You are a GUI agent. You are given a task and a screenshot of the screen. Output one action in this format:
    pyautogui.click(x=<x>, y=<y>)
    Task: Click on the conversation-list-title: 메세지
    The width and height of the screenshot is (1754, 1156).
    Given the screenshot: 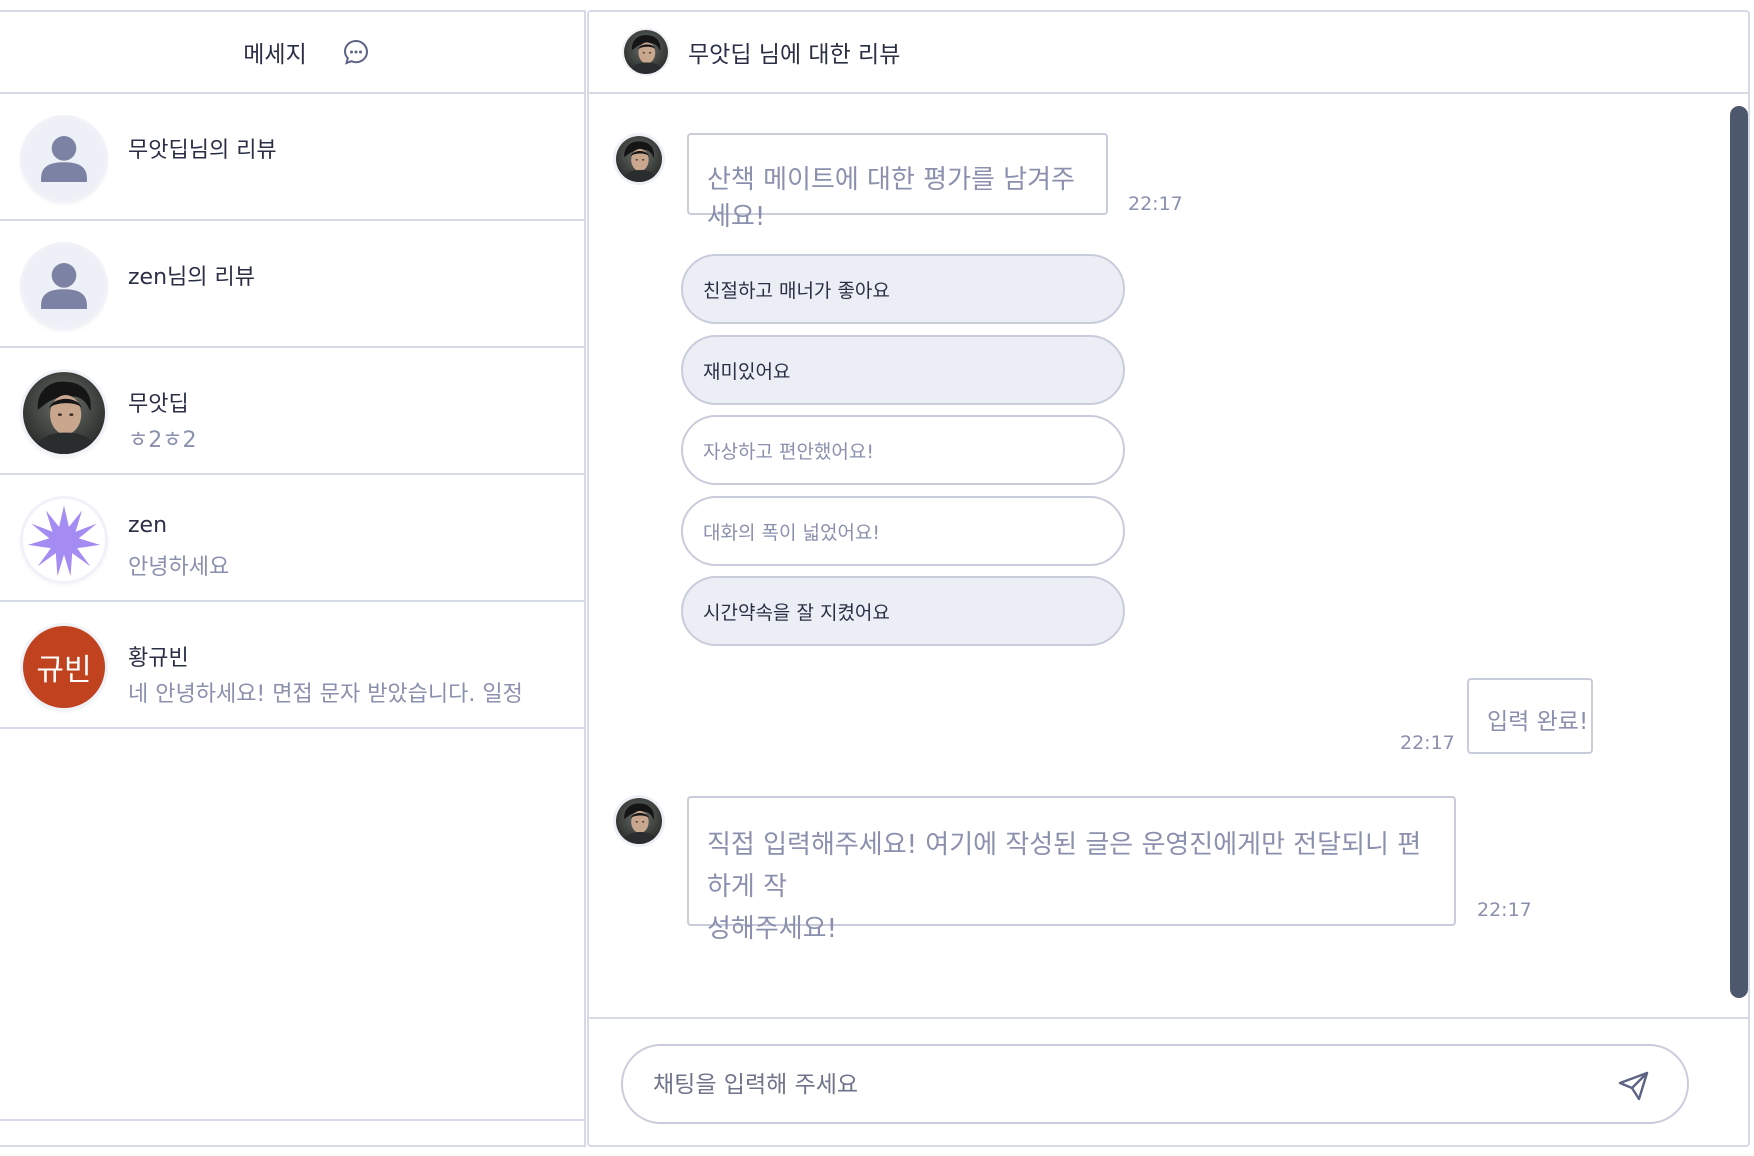 What is the action you would take?
    pyautogui.click(x=275, y=55)
    